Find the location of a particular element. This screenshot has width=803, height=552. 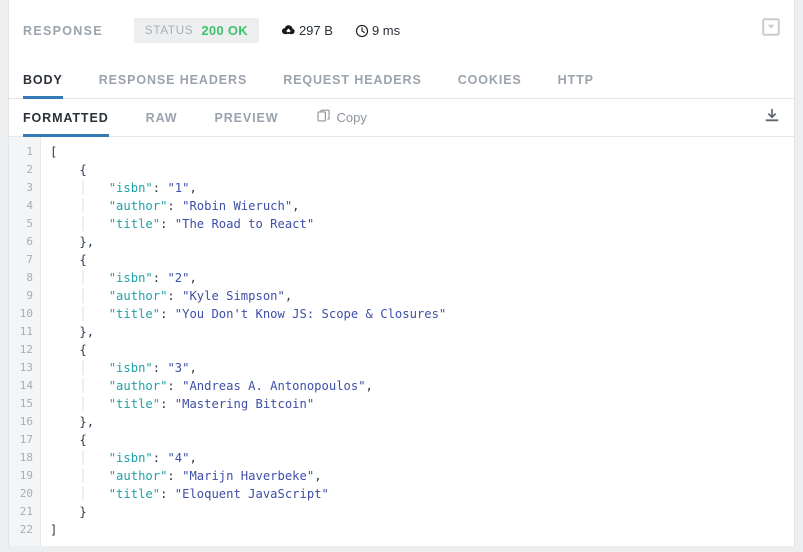

cloud-download-icon is located at coordinates (288, 30).